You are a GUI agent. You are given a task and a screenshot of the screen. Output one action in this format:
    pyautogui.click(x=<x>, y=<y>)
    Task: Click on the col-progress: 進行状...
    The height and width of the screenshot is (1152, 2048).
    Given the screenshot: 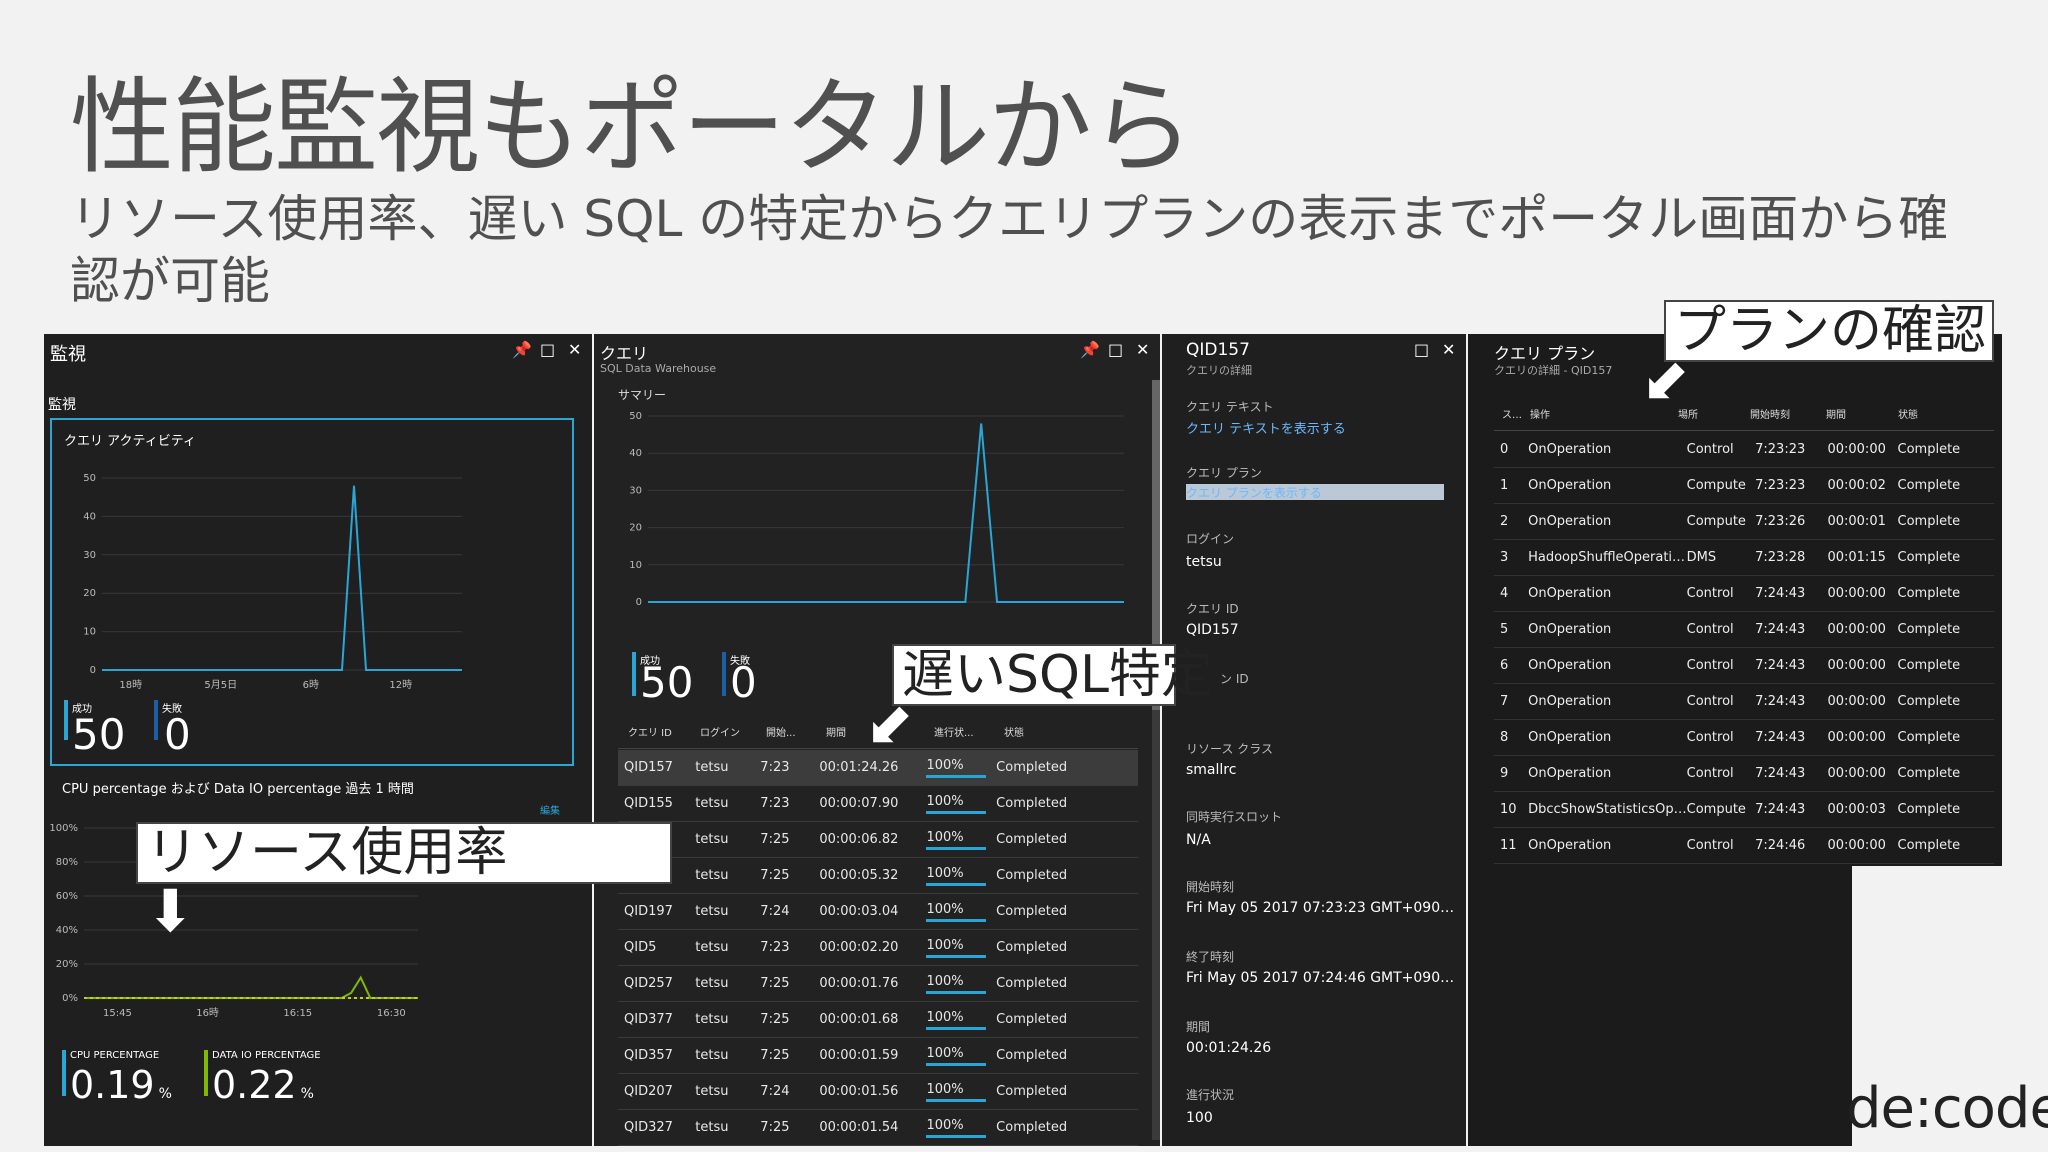 What is the action you would take?
    pyautogui.click(x=954, y=731)
    